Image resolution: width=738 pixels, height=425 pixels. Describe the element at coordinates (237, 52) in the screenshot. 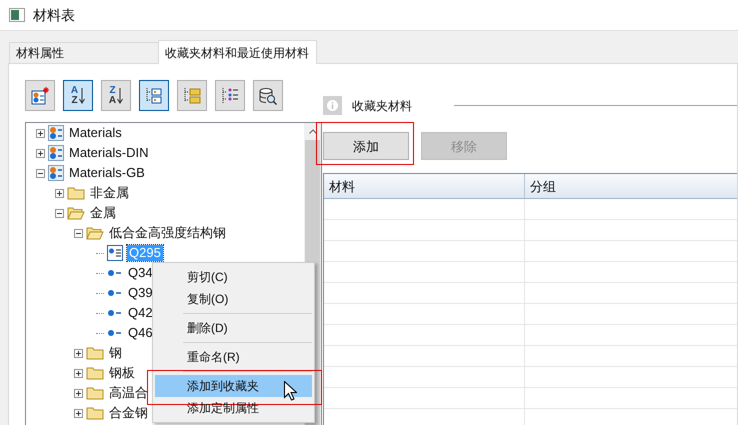

I see `tab: 收藏夹材料和最近使用材料` at that location.